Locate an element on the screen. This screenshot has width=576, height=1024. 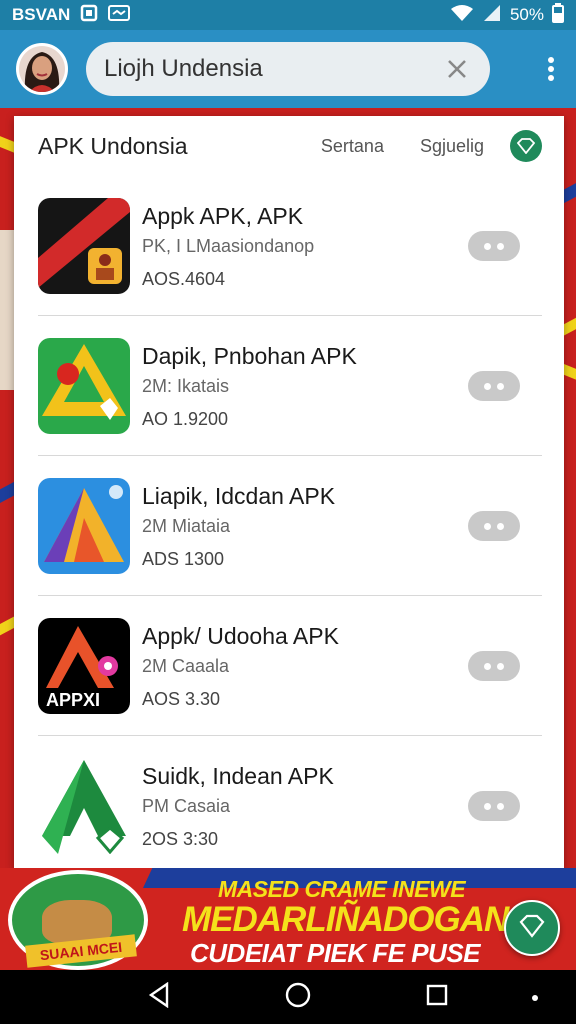
search-query: Liojh Undensia is located at coordinates (183, 68).